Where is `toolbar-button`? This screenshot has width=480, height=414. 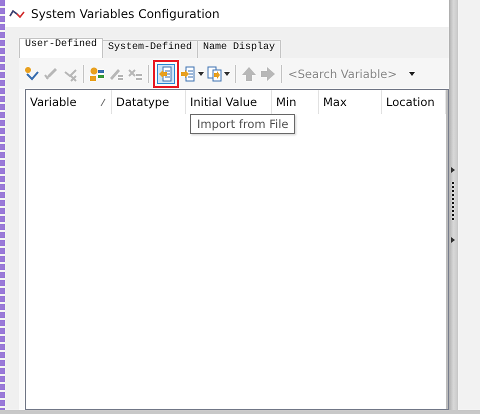
toolbar-button is located at coordinates (166, 74).